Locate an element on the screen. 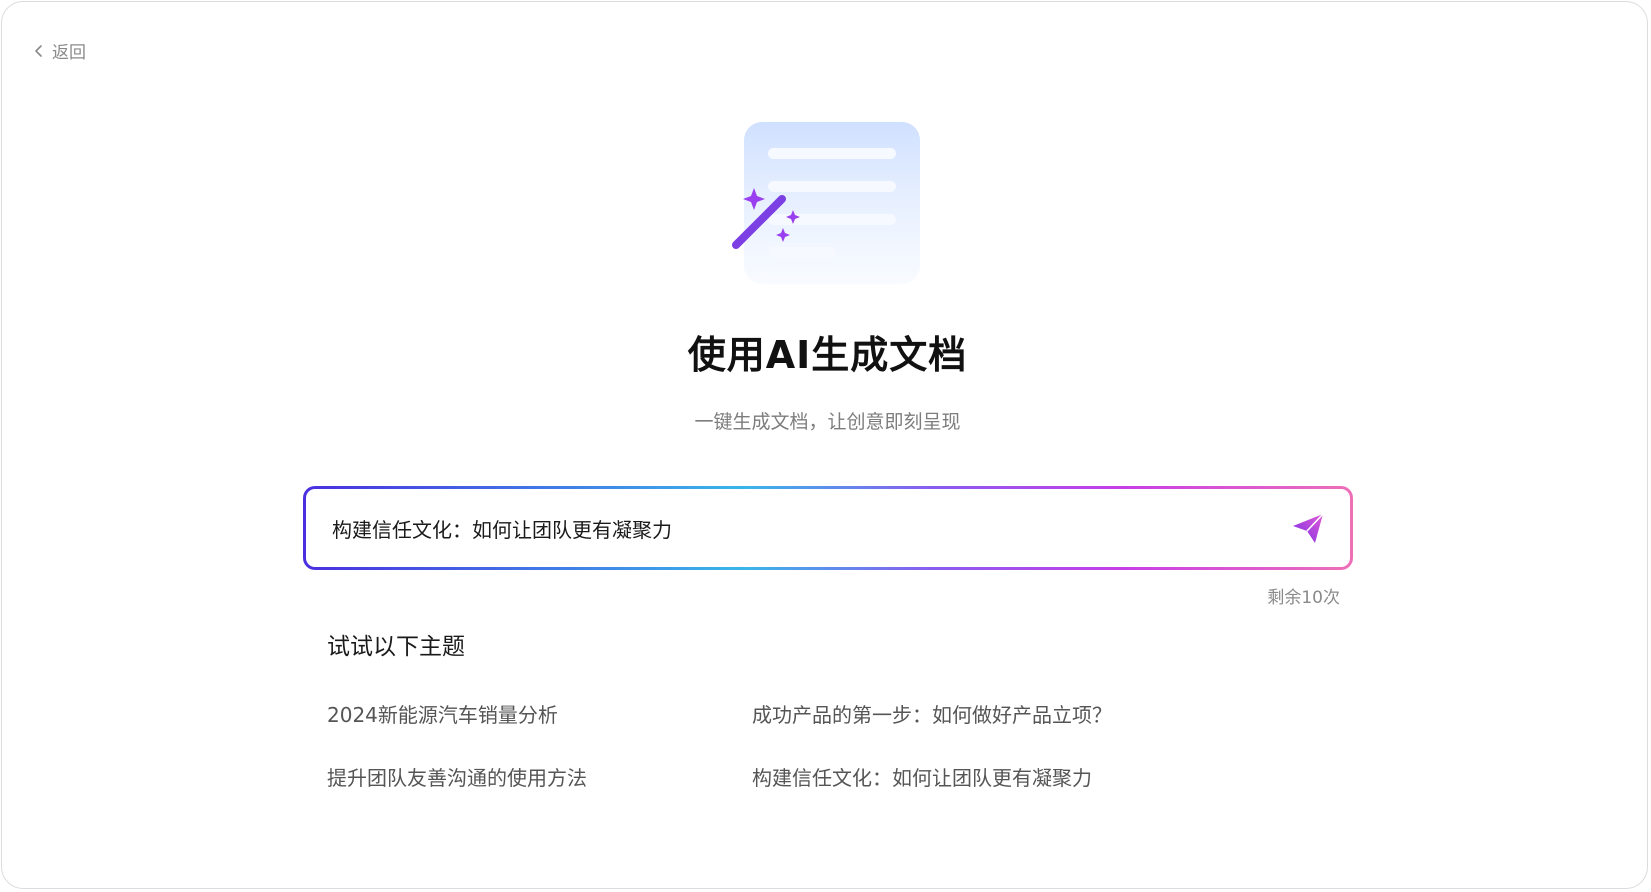 This screenshot has width=1651, height=892. suggestion-item: 构建信任文化：如何让团队更有凝聚力 is located at coordinates (922, 776).